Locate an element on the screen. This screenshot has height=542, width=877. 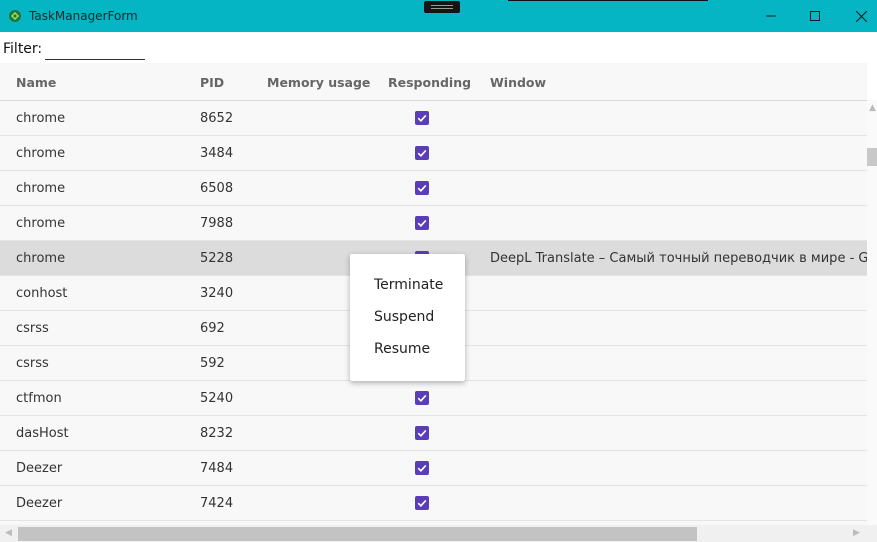
cell-pid: 5228 is located at coordinates (217, 258).